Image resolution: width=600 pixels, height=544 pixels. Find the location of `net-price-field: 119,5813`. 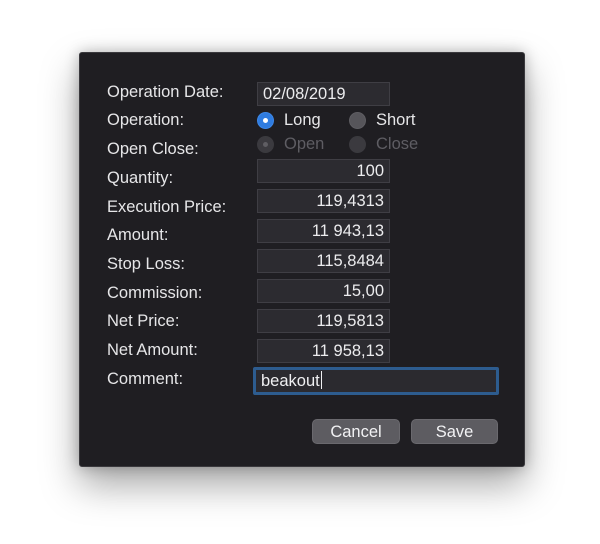

net-price-field: 119,5813 is located at coordinates (323, 321).